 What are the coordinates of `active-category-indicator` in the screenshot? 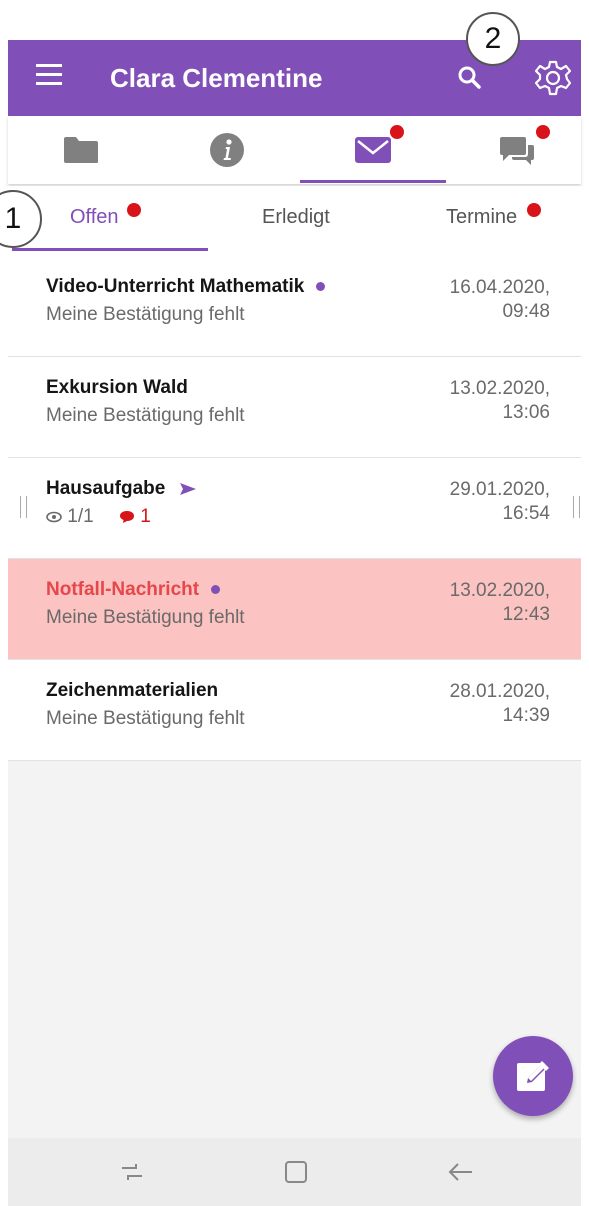 It's located at (373, 181).